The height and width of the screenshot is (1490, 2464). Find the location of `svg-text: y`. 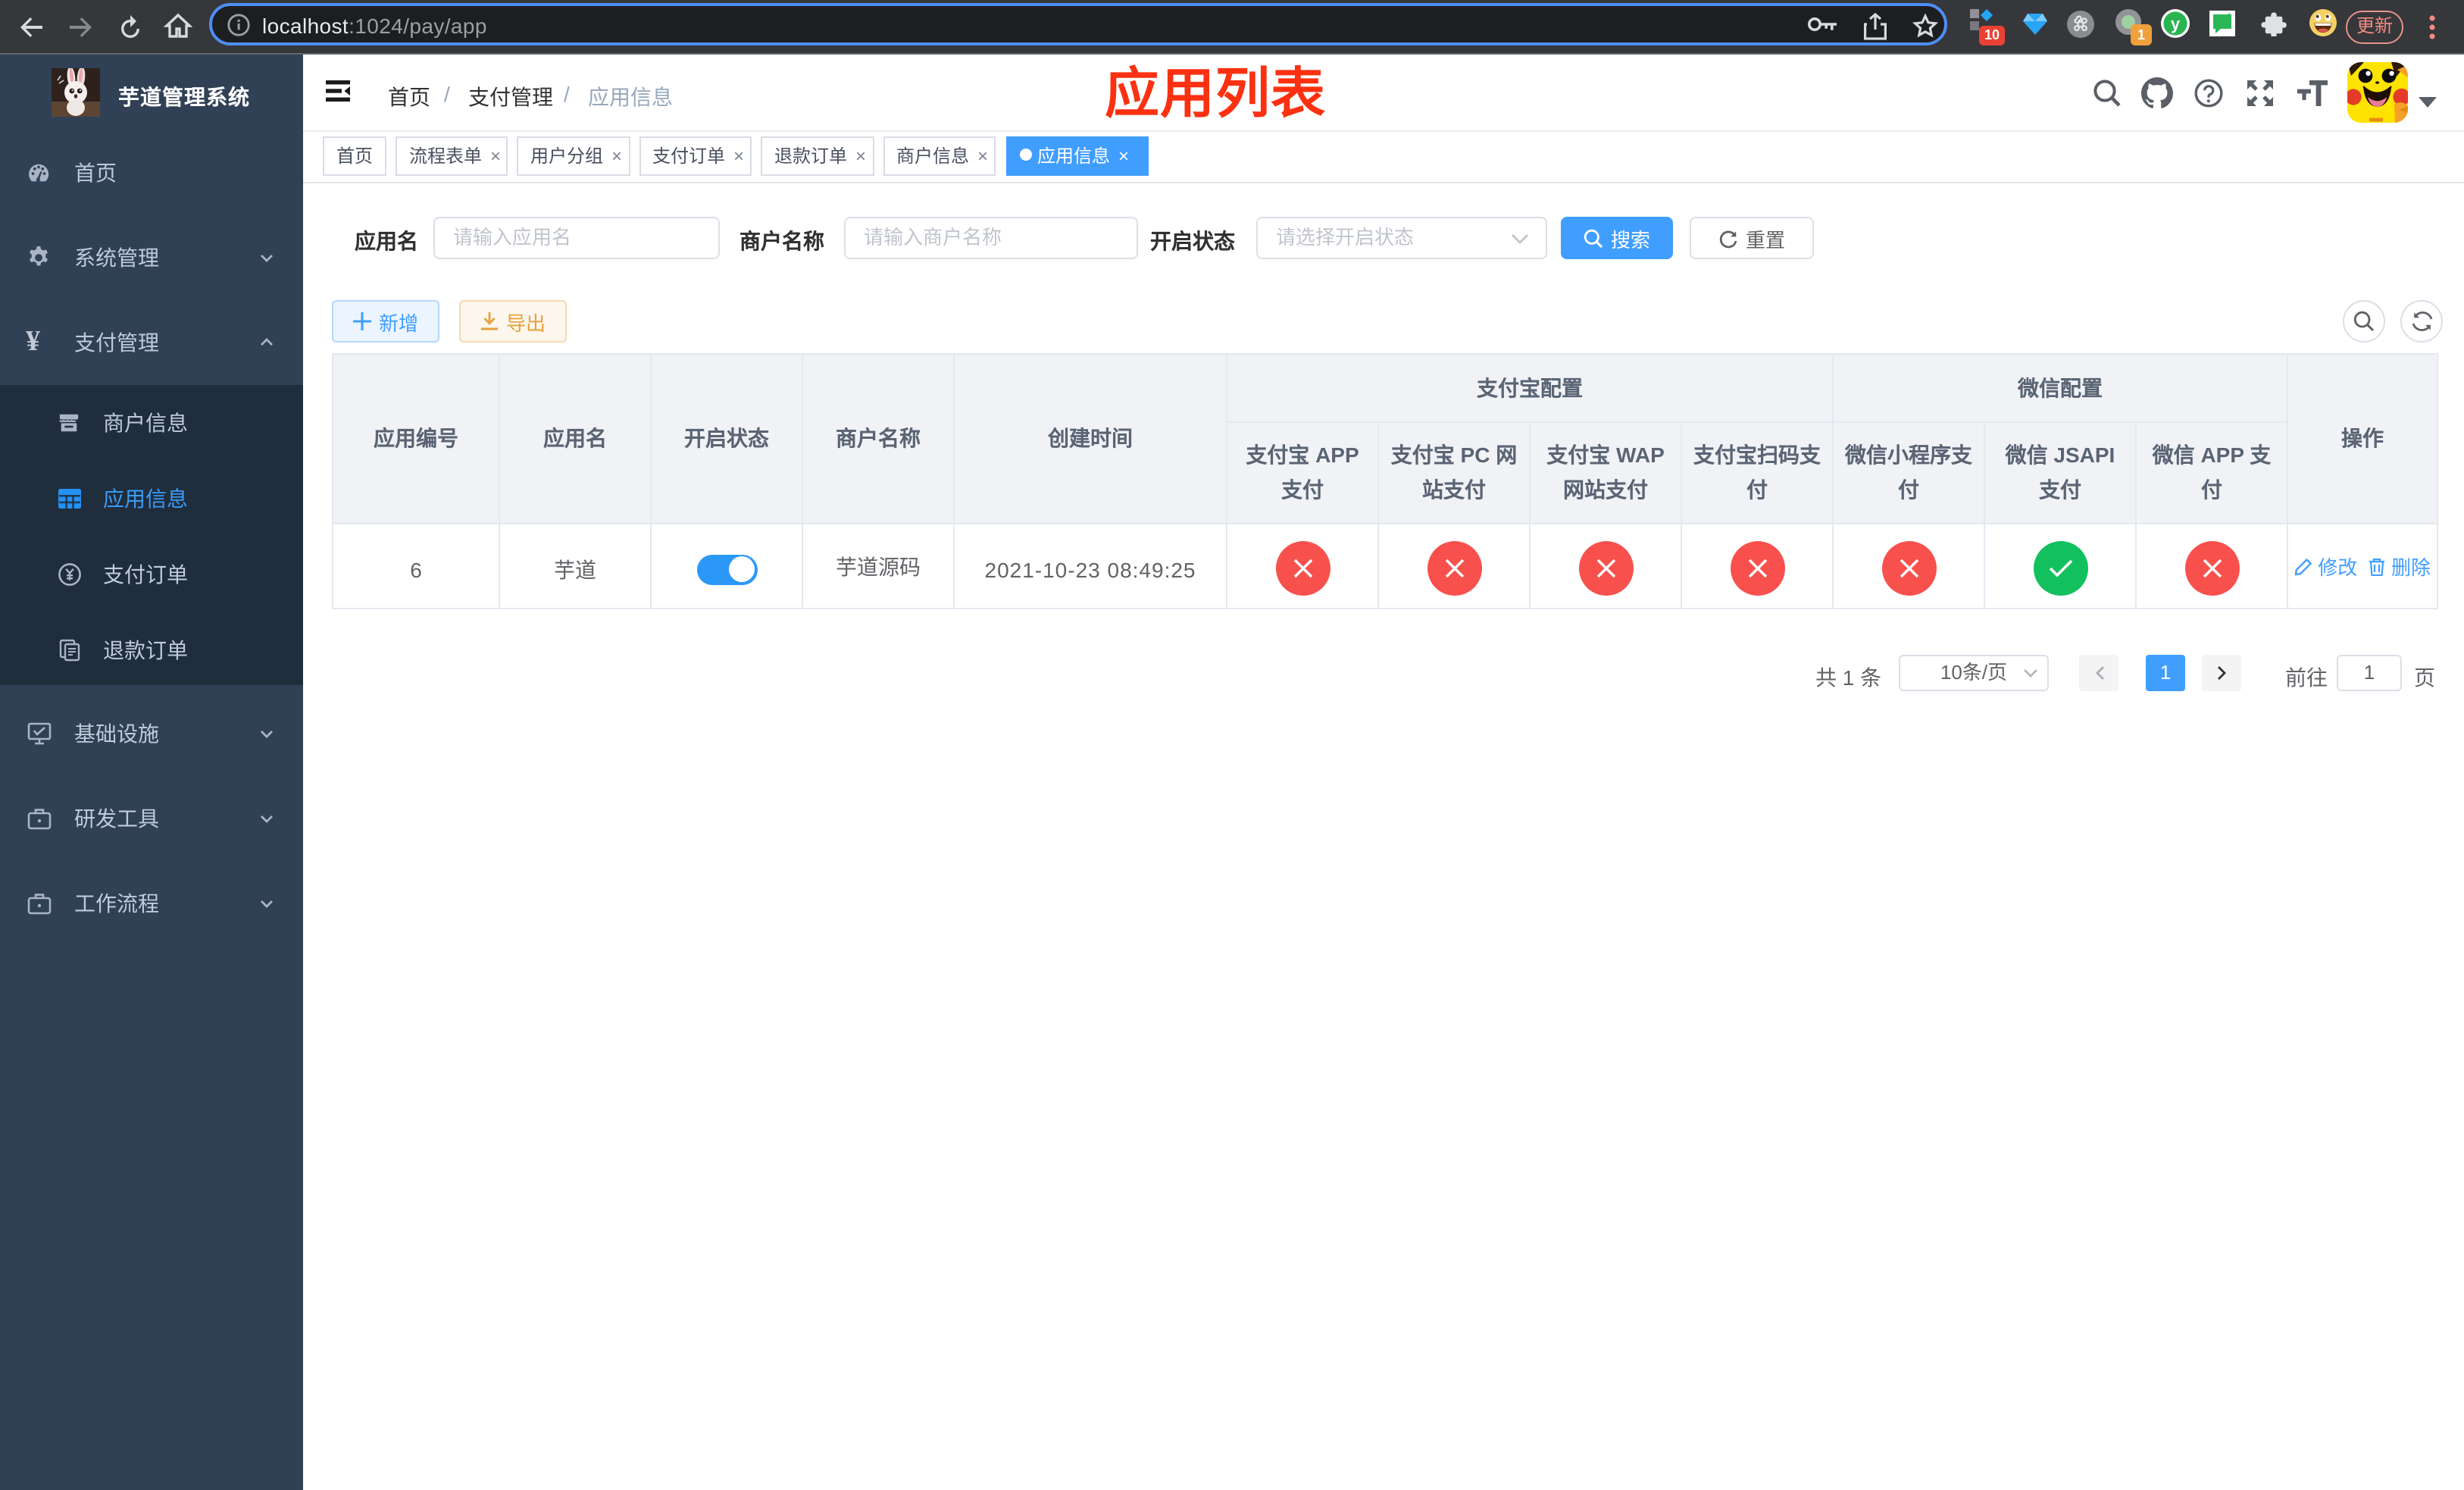

svg-text: y is located at coordinates (2176, 23).